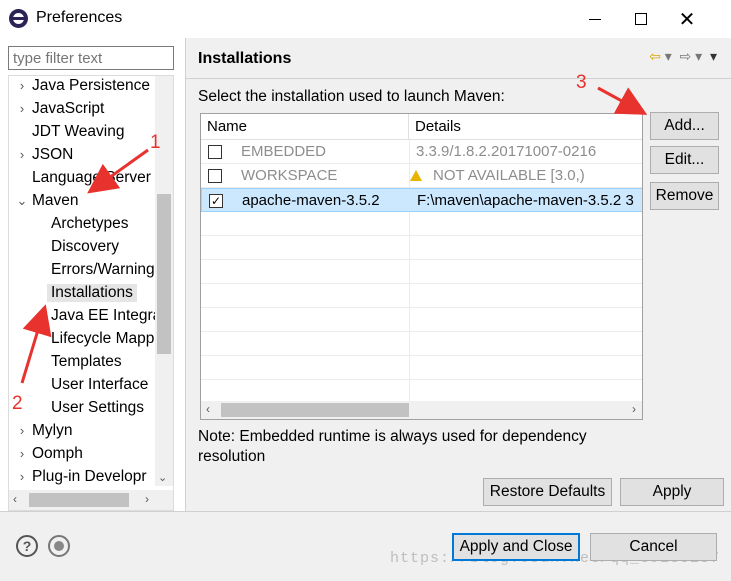  Describe the element at coordinates (98, 407) in the screenshot. I see `tree-item-label: User Settings` at that location.